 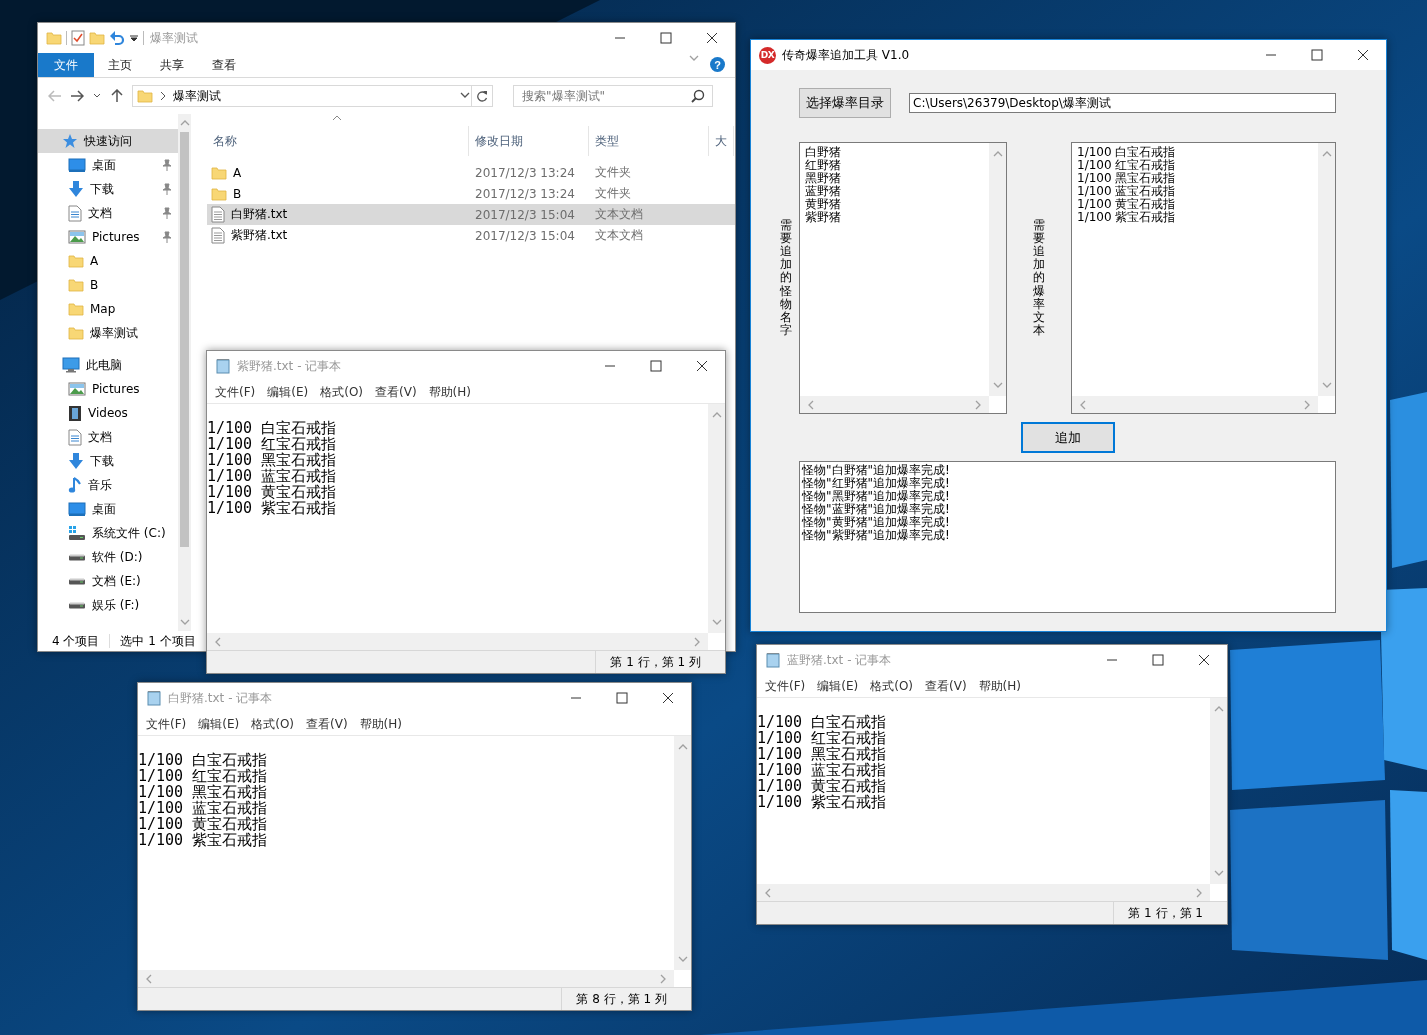 What do you see at coordinates (55, 96) in the screenshot?
I see `back-arrow-icon` at bounding box center [55, 96].